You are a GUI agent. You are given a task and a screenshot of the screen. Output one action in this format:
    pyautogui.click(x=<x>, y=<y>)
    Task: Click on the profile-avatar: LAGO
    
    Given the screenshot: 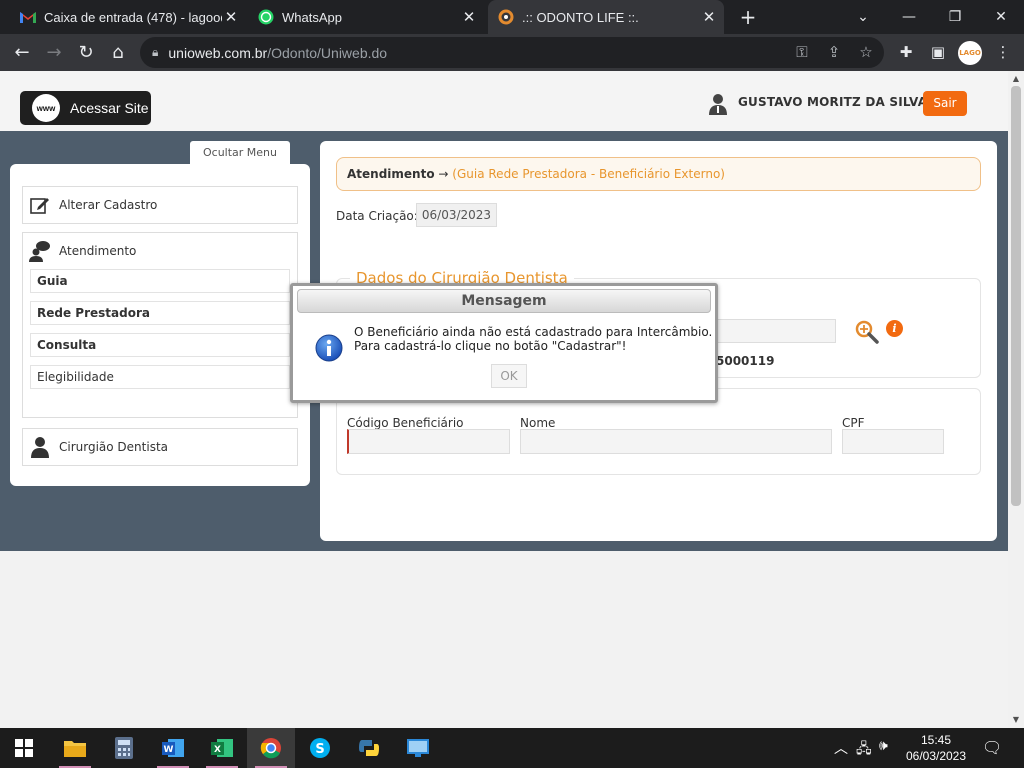 What is the action you would take?
    pyautogui.click(x=970, y=53)
    